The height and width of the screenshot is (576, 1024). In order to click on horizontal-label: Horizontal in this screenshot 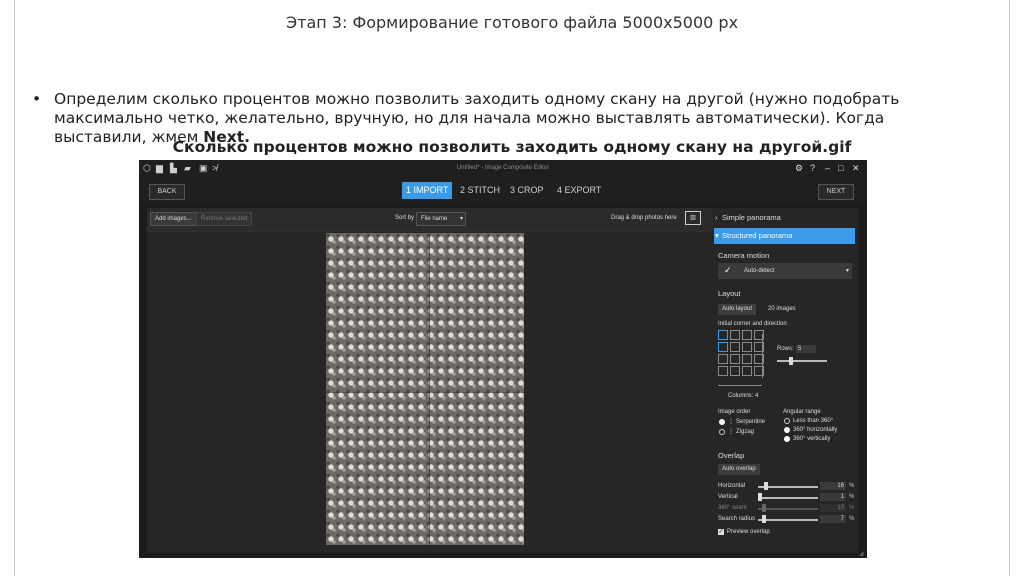, I will do `click(732, 486)`.